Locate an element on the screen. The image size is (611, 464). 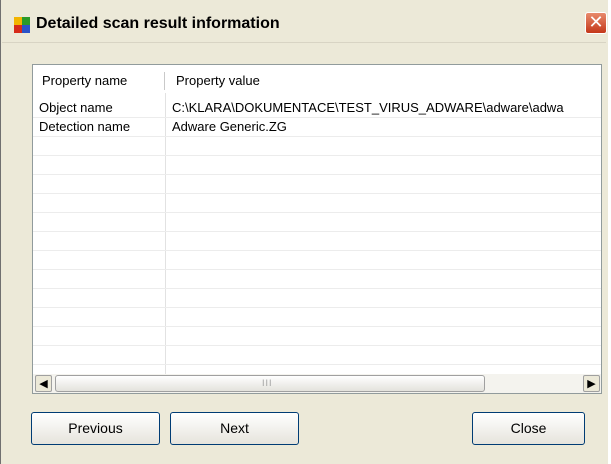
scrollbar-thumb: III is located at coordinates (270, 383).